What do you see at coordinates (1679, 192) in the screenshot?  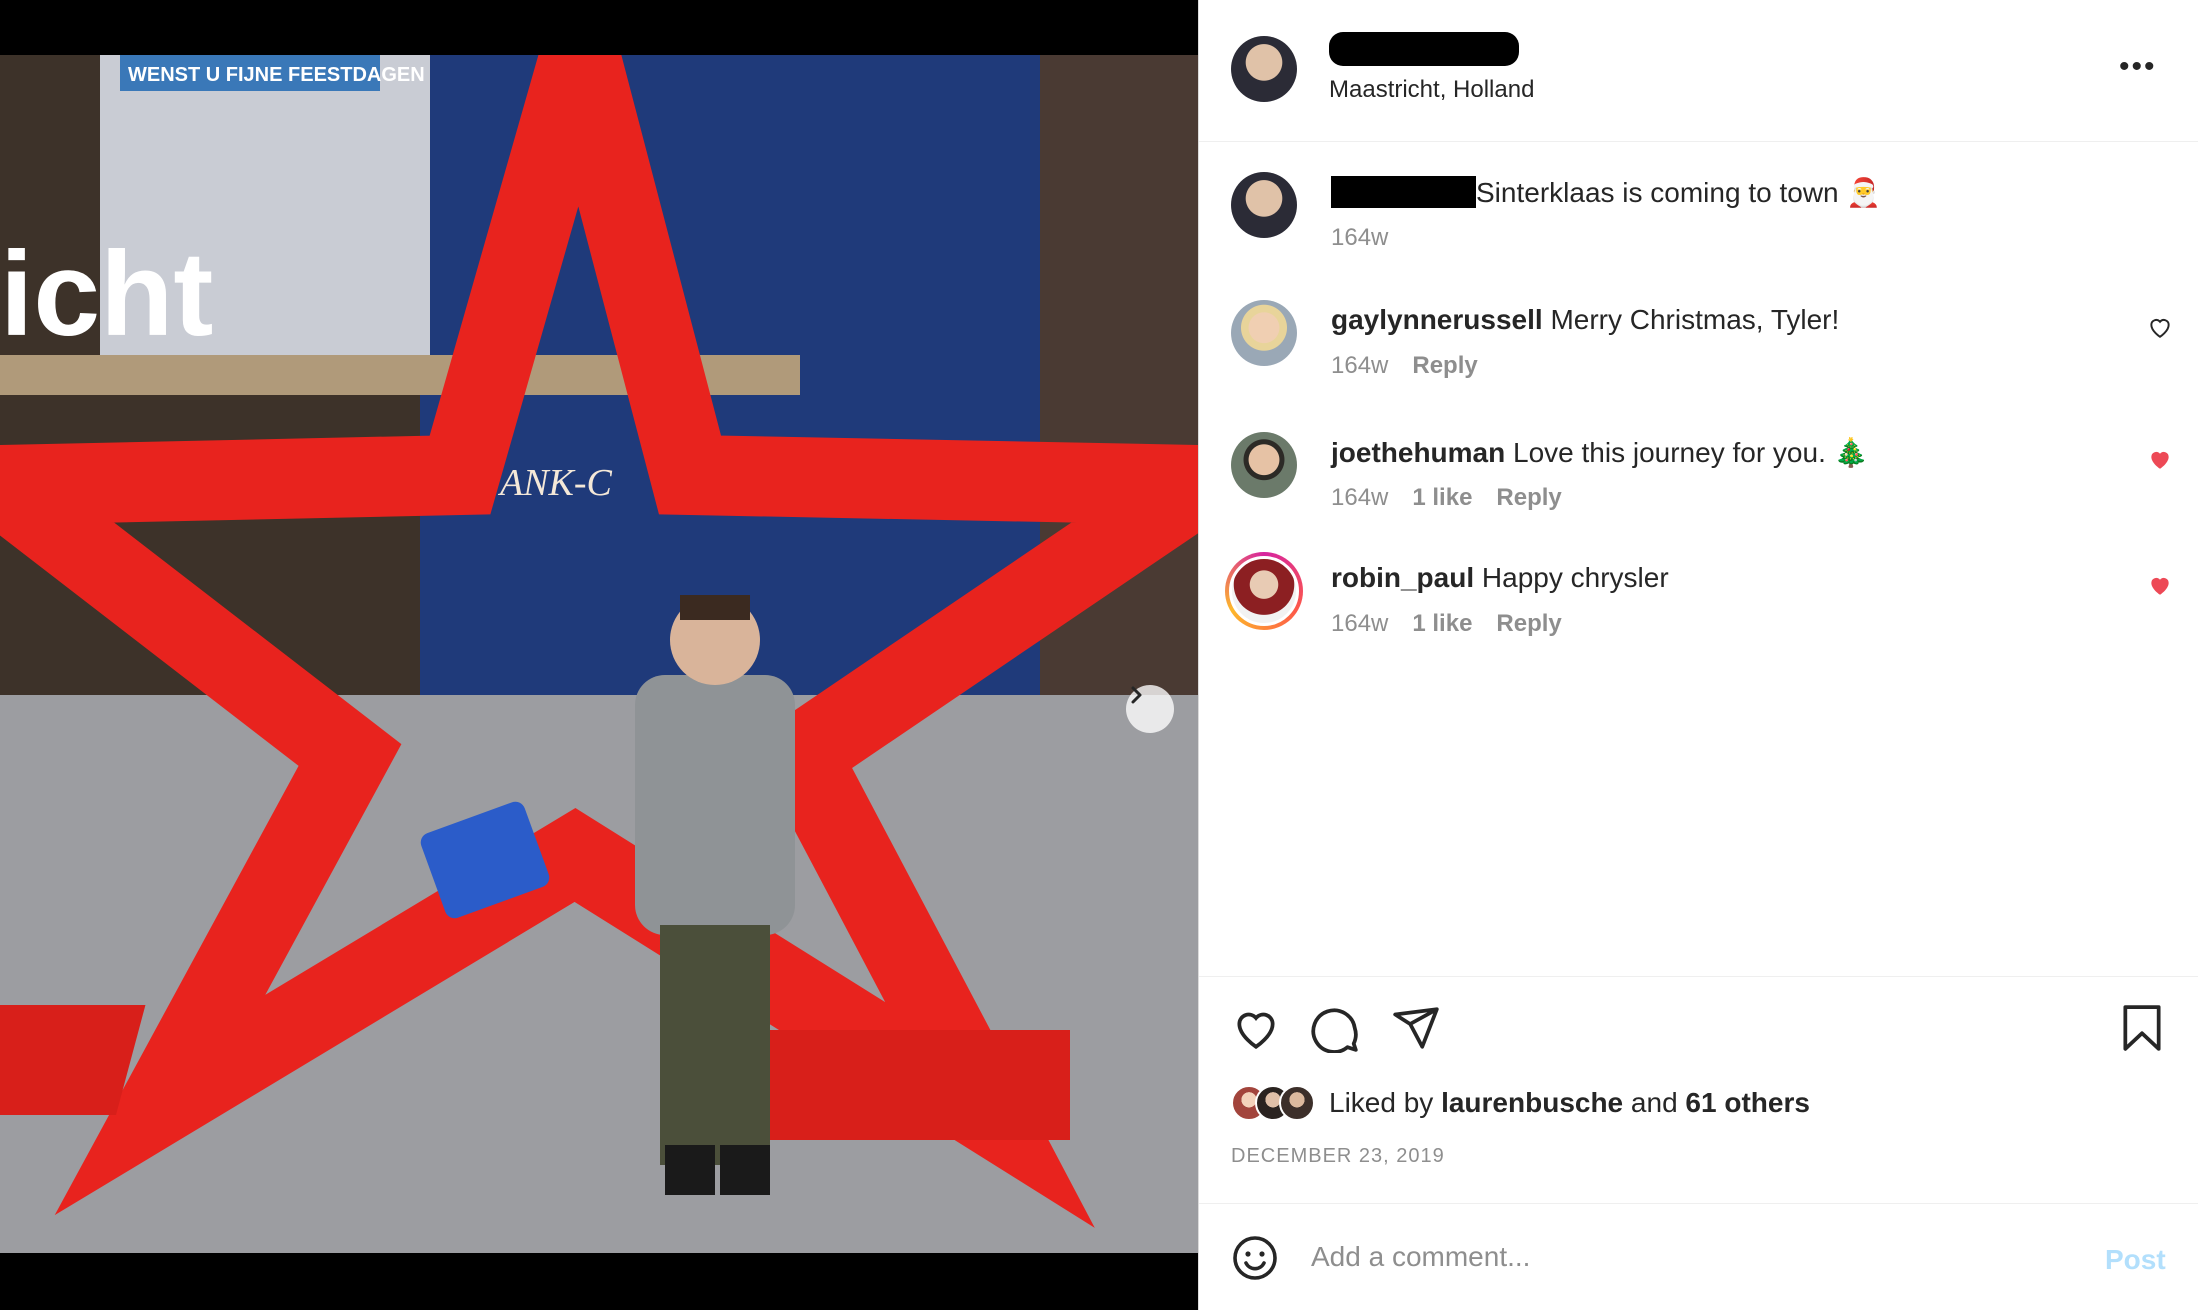 I see `caption-text: Sinterklaas is coming to town 🎅` at bounding box center [1679, 192].